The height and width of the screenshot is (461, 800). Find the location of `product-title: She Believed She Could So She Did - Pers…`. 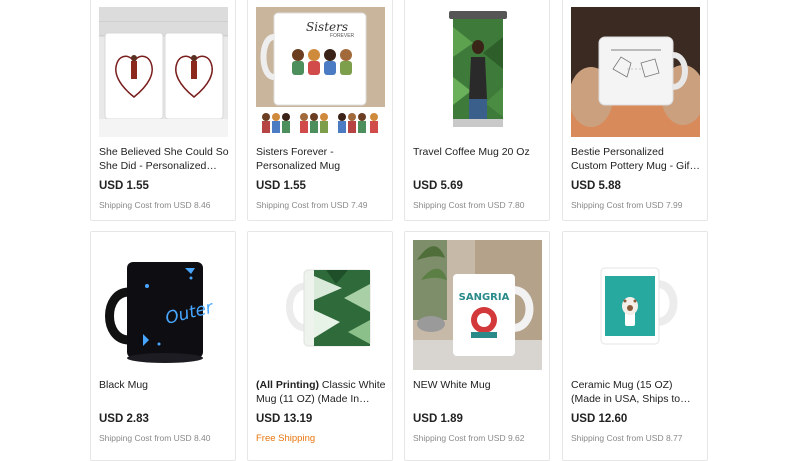

product-title: She Believed She Could So She Did - Pers… is located at coordinates (164, 159).